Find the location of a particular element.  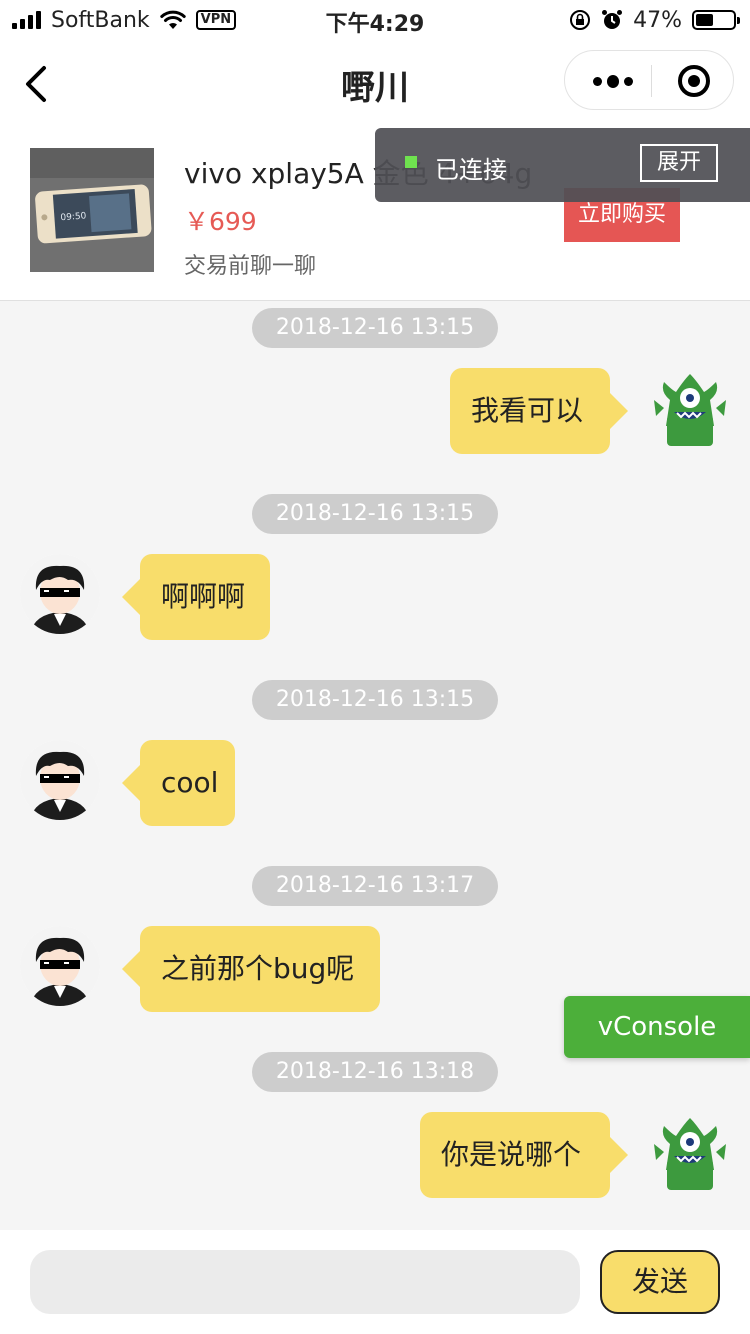

message-bubble-other: cool is located at coordinates (178, 783).